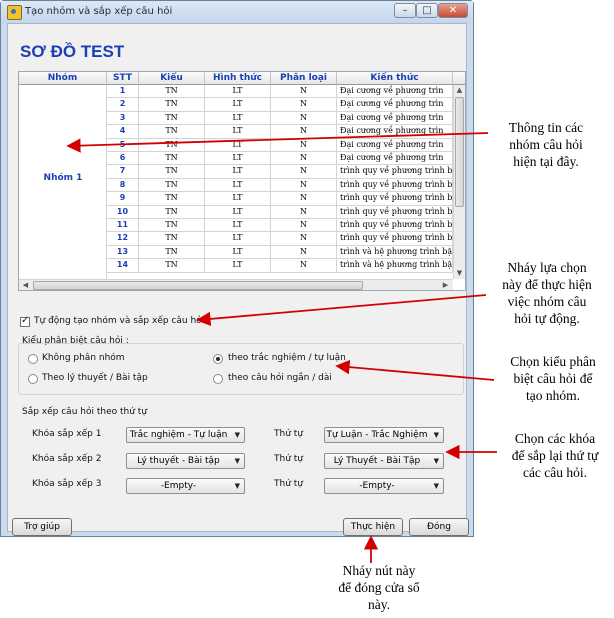 Image resolution: width=614 pixels, height=618 pixels. What do you see at coordinates (555, 472) in the screenshot?
I see `sort-note-line: các câu hỏi.` at bounding box center [555, 472].